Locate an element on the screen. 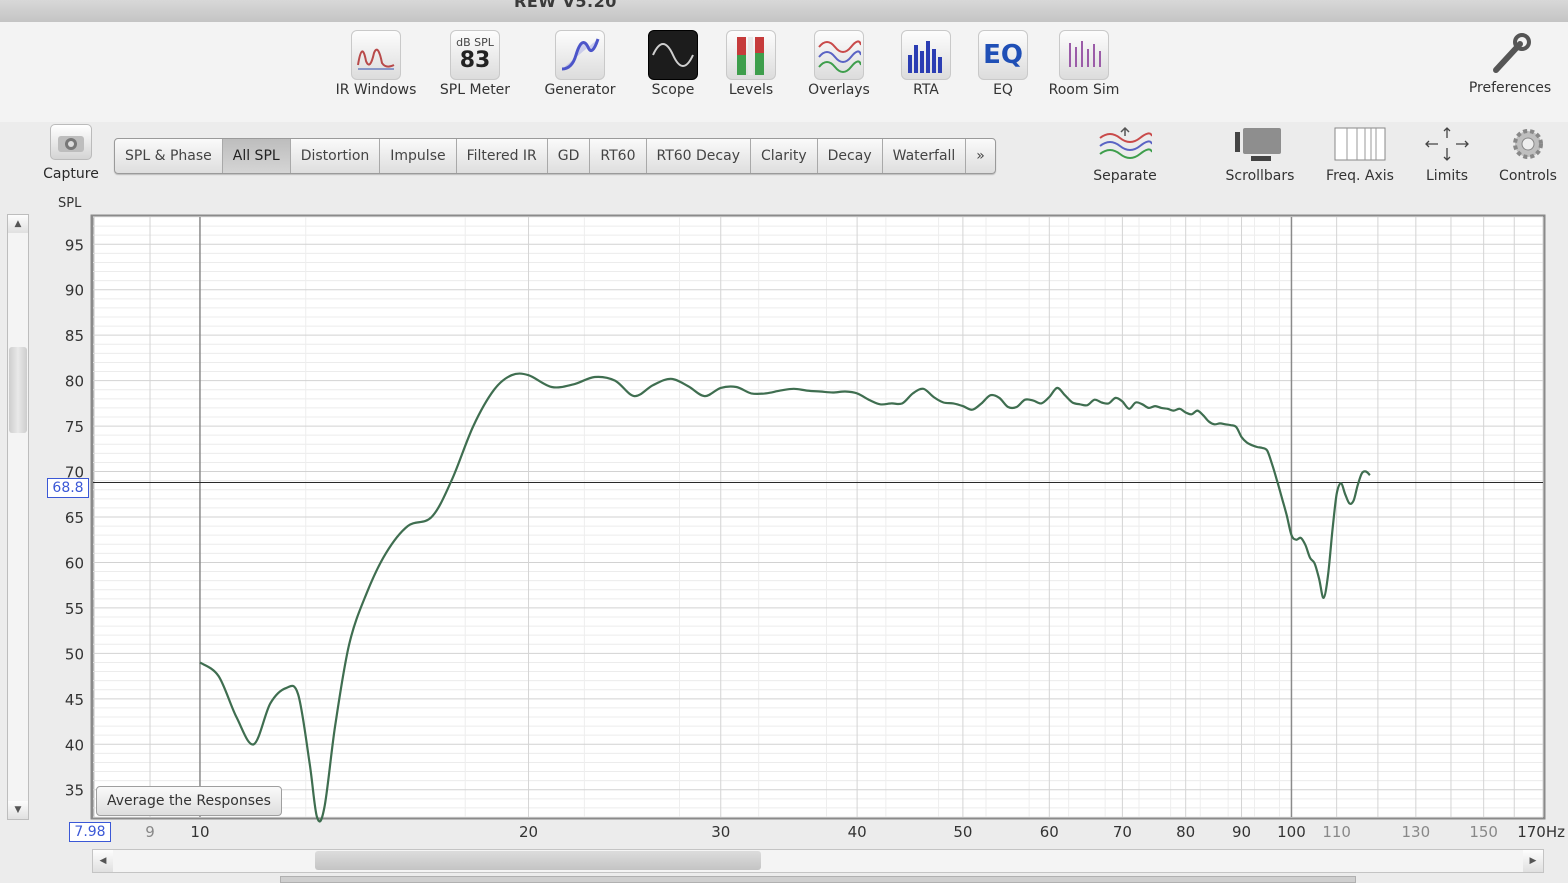  cursor-level-value: 68.8 is located at coordinates (68, 488).